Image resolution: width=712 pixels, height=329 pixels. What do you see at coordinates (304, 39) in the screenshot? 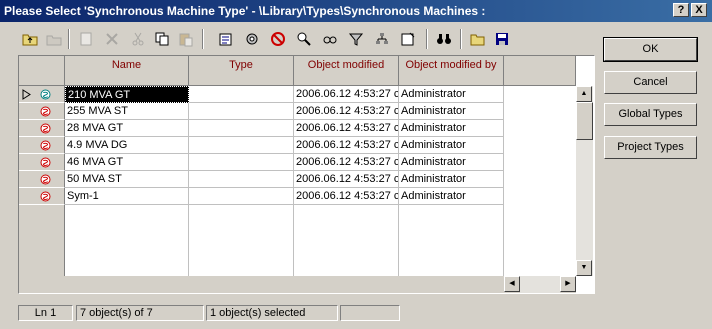
I see `find-object-icon` at bounding box center [304, 39].